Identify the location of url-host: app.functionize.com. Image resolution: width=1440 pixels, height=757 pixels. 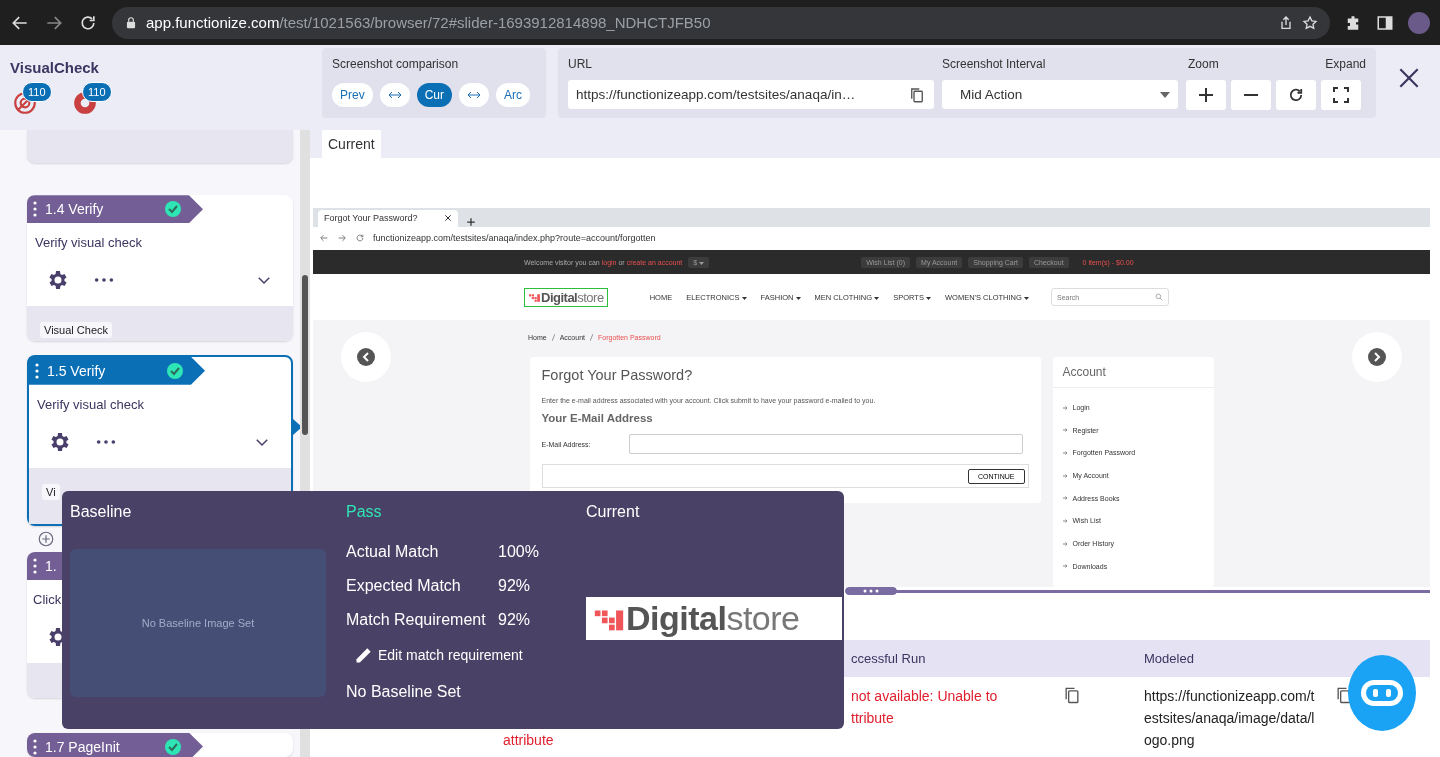
(213, 22).